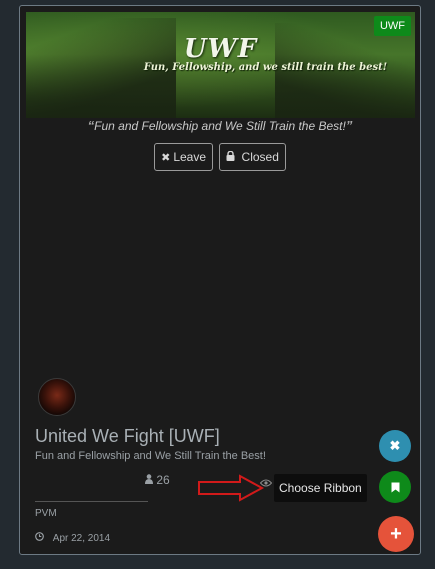  What do you see at coordinates (190, 157) in the screenshot?
I see `leave-label: Leave` at bounding box center [190, 157].